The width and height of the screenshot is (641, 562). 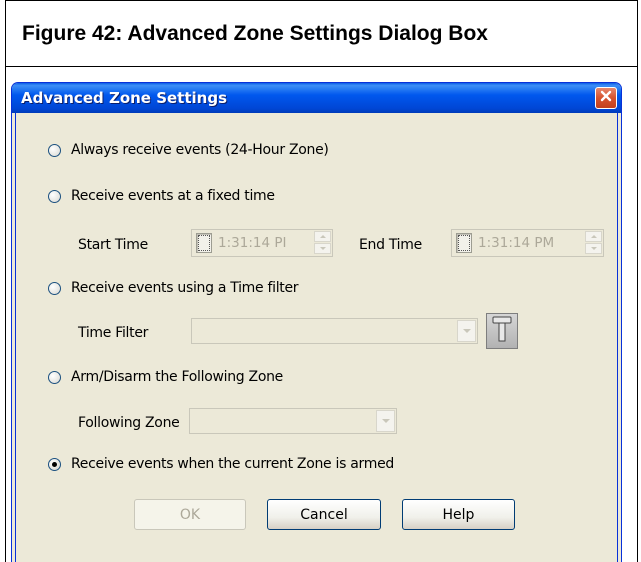 What do you see at coordinates (204, 243) in the screenshot?
I see `start-time-checkbox` at bounding box center [204, 243].